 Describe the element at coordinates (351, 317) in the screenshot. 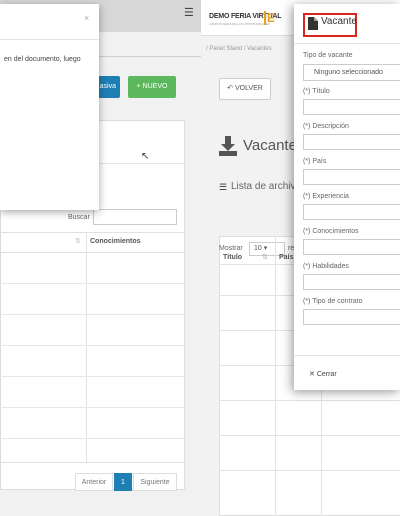

I see `tipo-contrato-input` at that location.